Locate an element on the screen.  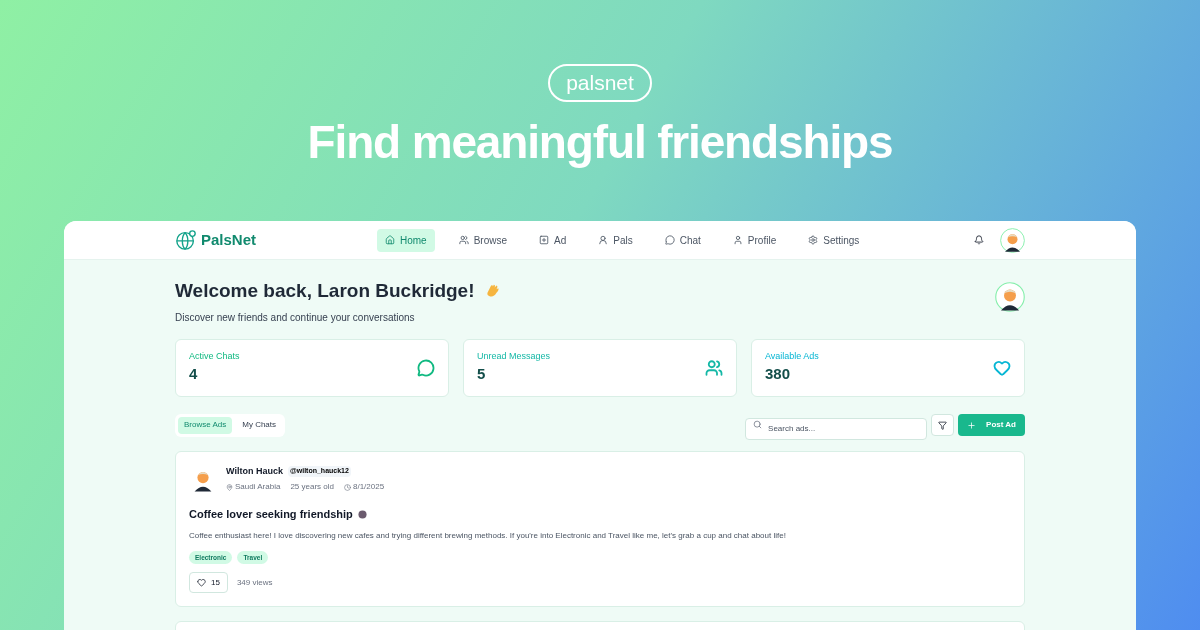
brand-name: PalsNet is located at coordinates (229, 239).